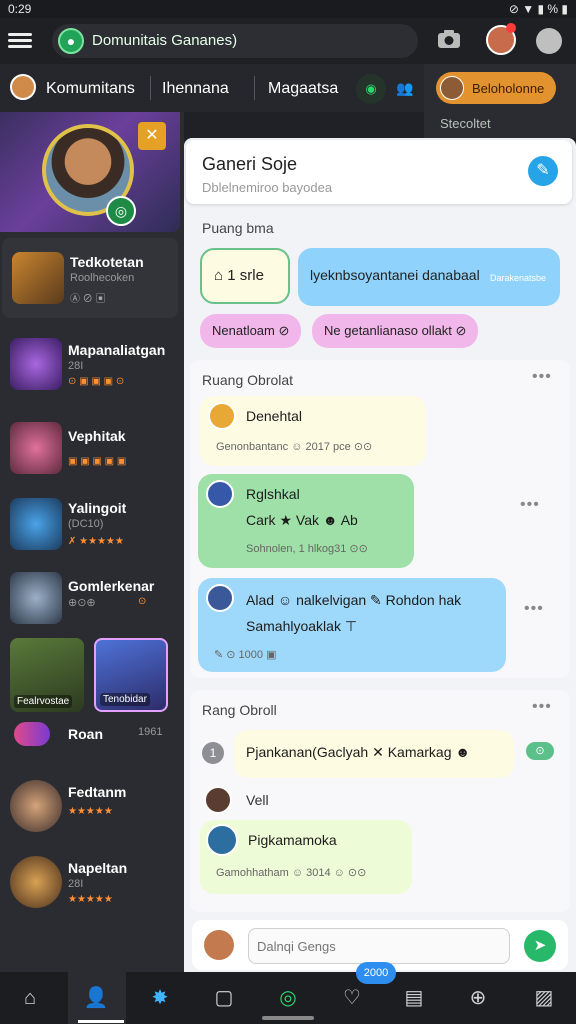 The height and width of the screenshot is (1024, 576). What do you see at coordinates (294, 447) in the screenshot?
I see `message-meta: Genonbantanc ☺ 2017 pce ⊙⊙` at bounding box center [294, 447].